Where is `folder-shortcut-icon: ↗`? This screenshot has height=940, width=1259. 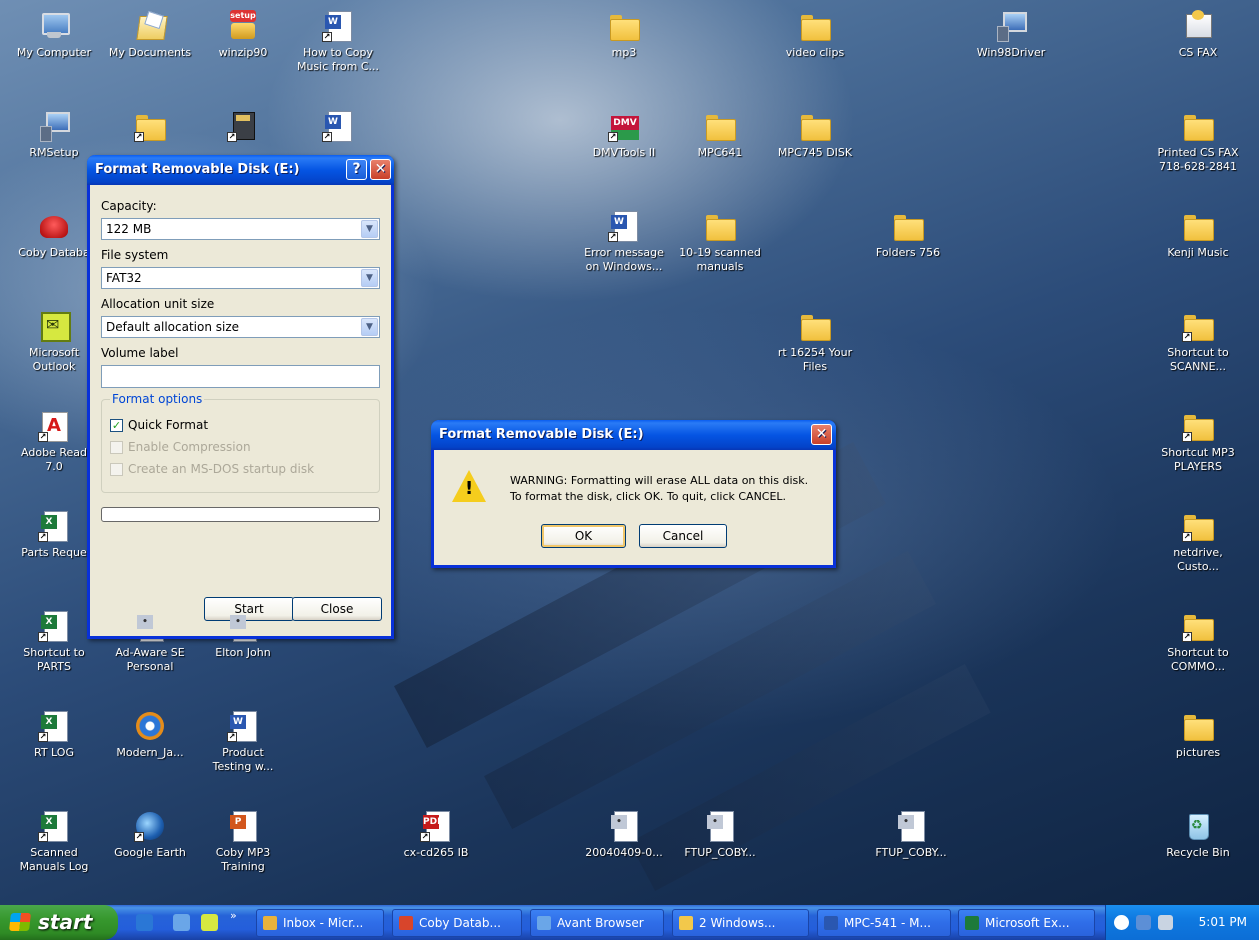
folder-shortcut-icon: ↗ is located at coordinates (1198, 426).